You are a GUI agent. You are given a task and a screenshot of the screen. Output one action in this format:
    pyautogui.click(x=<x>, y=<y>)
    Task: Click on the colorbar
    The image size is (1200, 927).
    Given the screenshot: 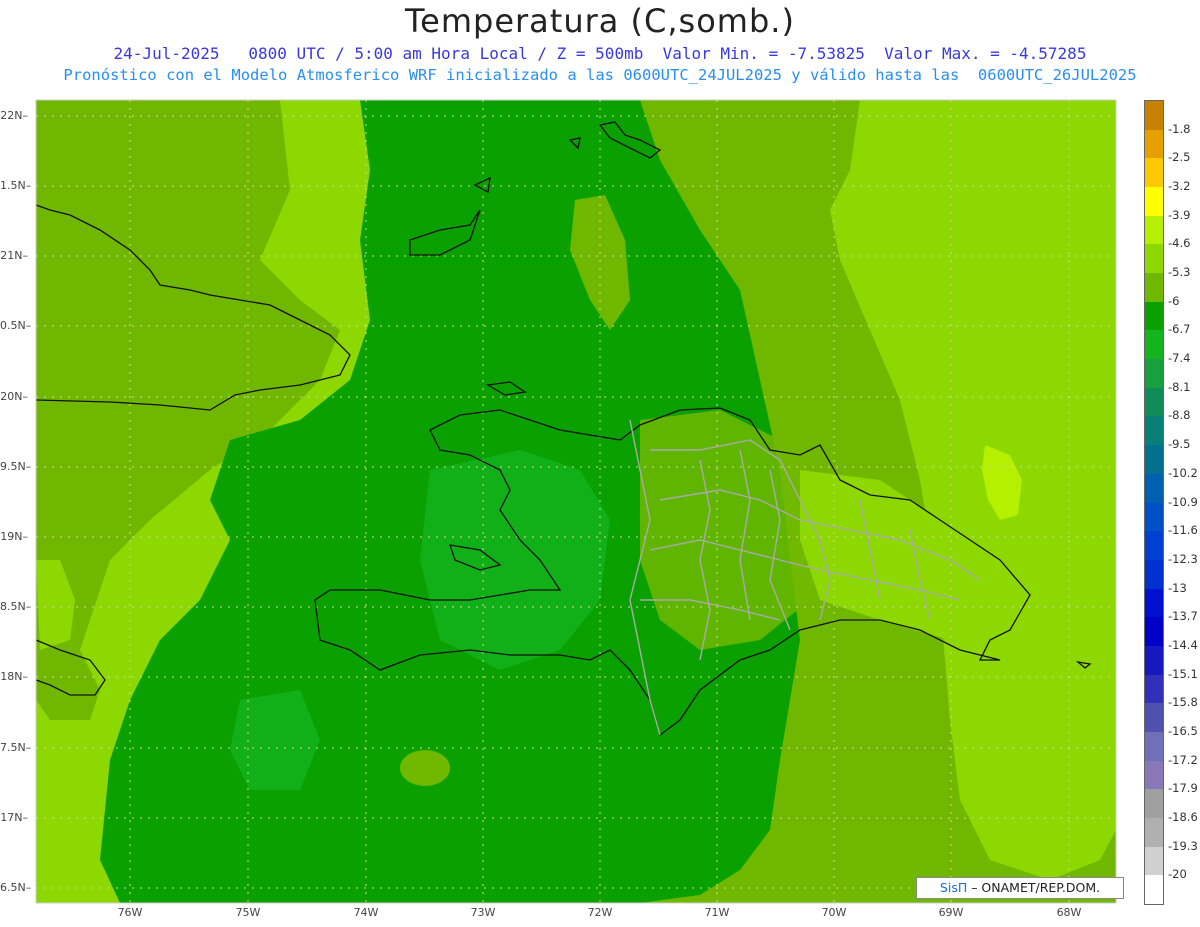 What is the action you would take?
    pyautogui.click(x=1154, y=502)
    